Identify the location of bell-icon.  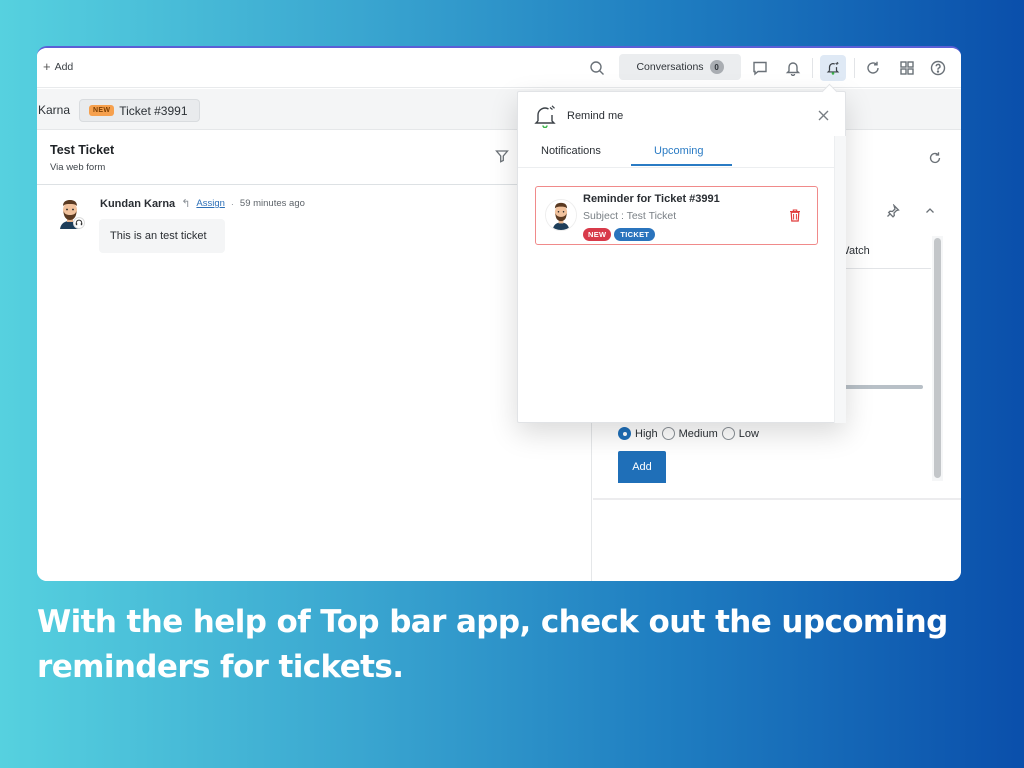
(793, 68).